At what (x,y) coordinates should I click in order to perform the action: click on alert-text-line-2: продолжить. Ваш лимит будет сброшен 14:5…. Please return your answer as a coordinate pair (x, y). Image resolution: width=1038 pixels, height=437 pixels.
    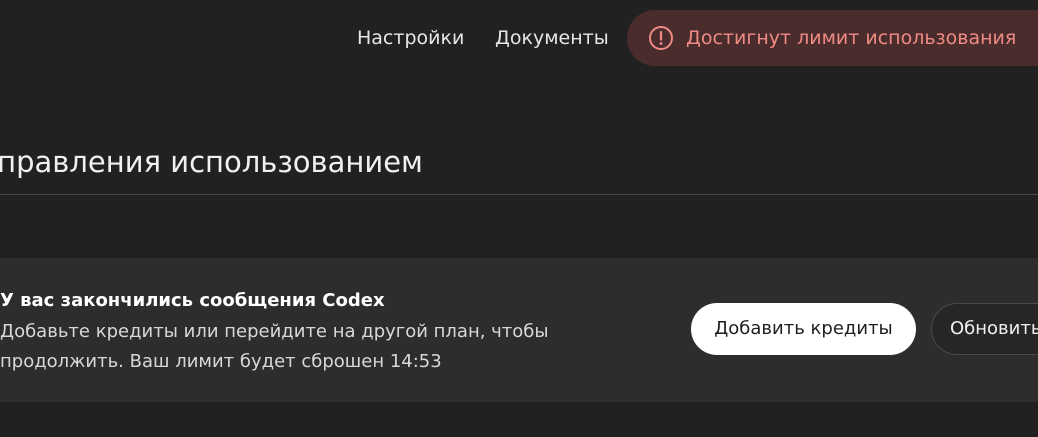
    Looking at the image, I should click on (221, 361).